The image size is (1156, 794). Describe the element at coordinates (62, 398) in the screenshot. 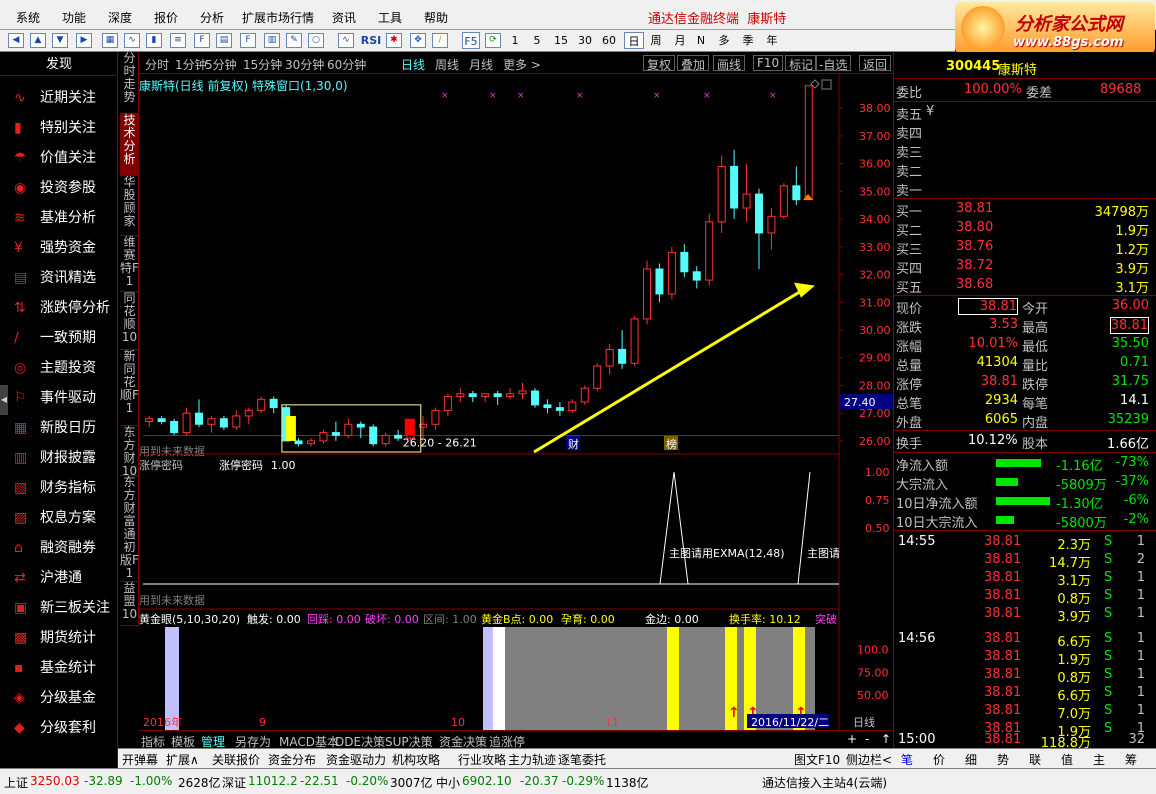

I see `sidebar-item-11: ⚐ 事件驱动` at that location.